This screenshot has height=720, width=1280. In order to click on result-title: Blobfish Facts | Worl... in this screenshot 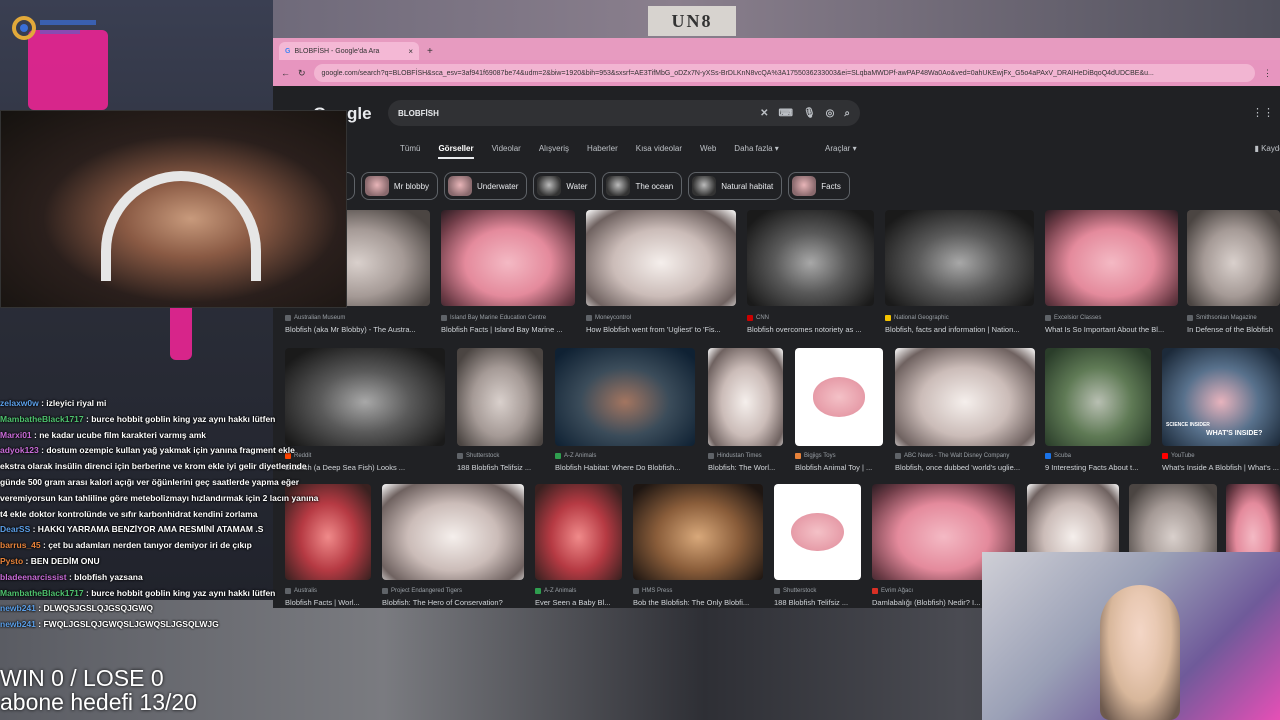, I will do `click(328, 602)`.